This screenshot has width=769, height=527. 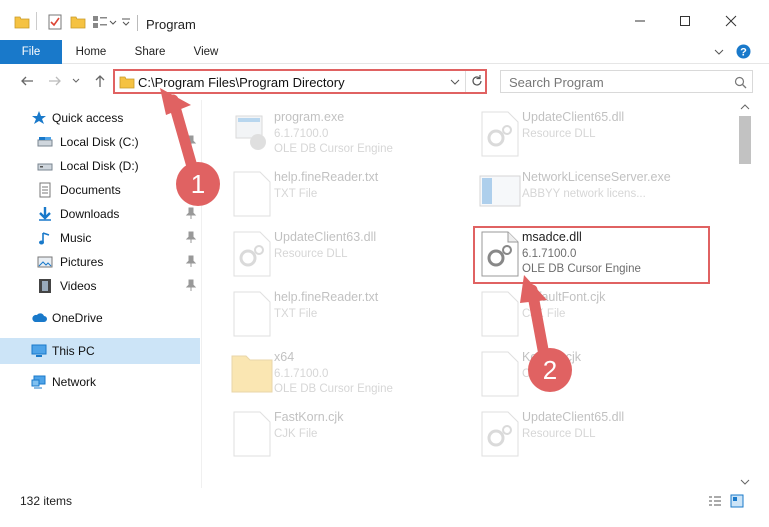 I want to click on music-icon, so click(x=44, y=238).